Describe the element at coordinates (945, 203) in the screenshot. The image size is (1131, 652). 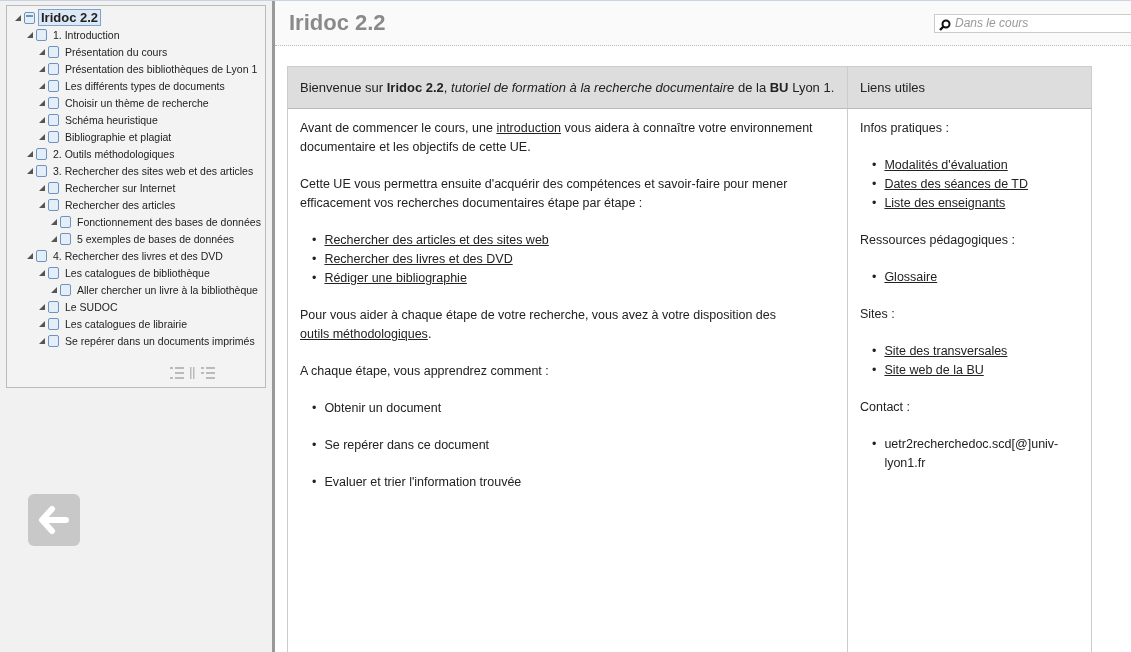
I see `text-link: Liste des enseignants` at that location.